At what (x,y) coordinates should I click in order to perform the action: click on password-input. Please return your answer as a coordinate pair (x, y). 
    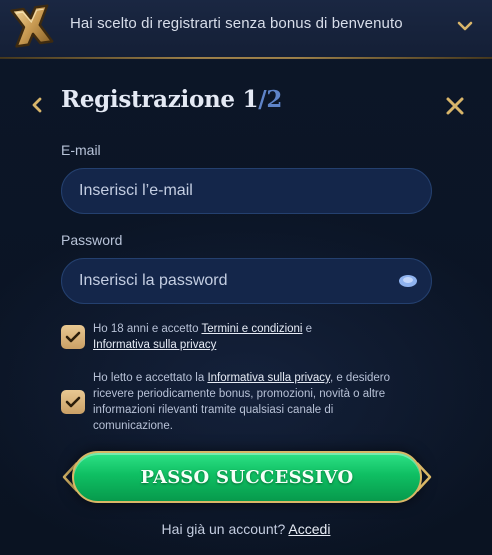
    Looking at the image, I should click on (246, 281).